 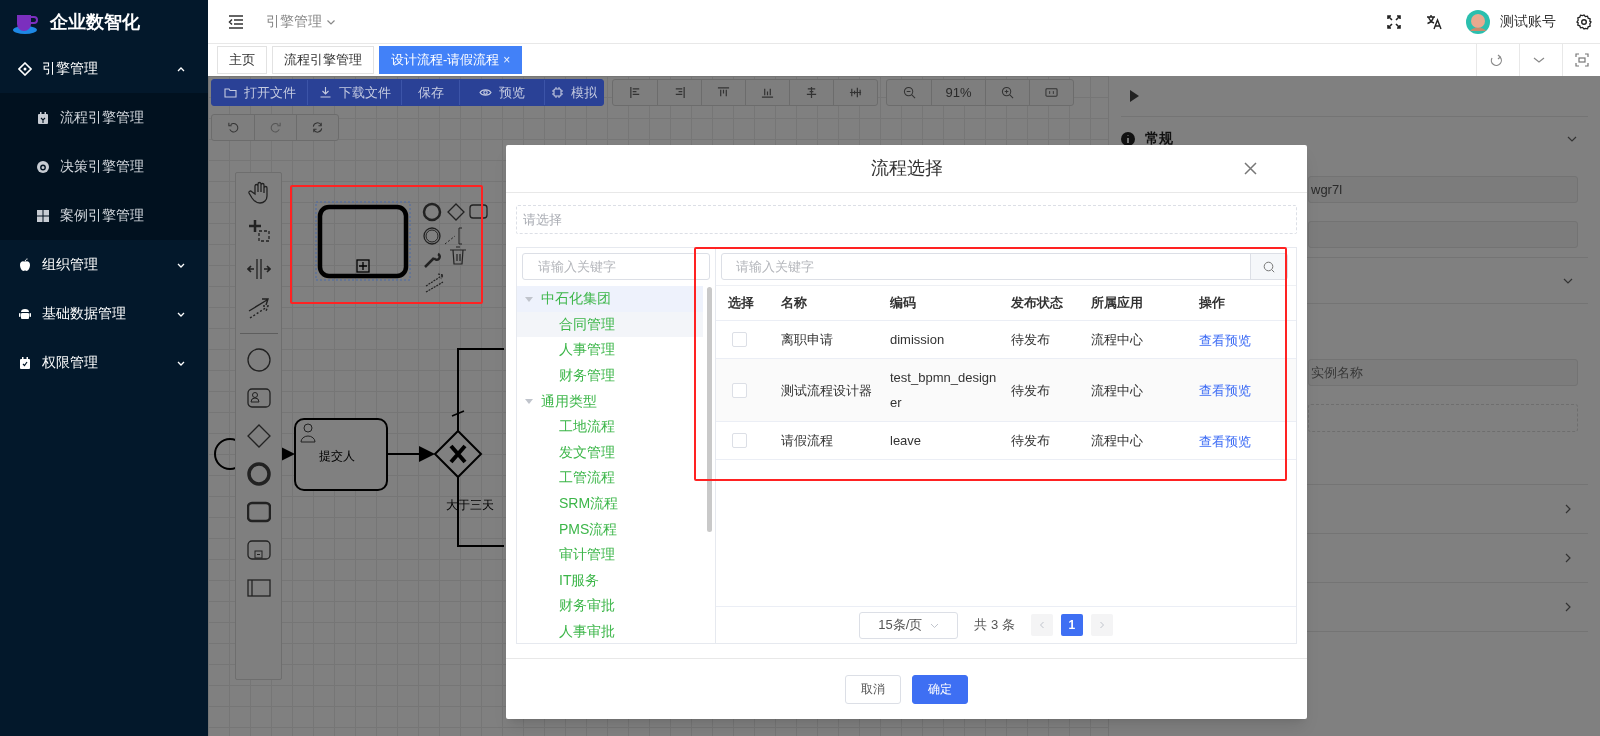 What do you see at coordinates (236, 21) in the screenshot?
I see `menu-fold-icon` at bounding box center [236, 21].